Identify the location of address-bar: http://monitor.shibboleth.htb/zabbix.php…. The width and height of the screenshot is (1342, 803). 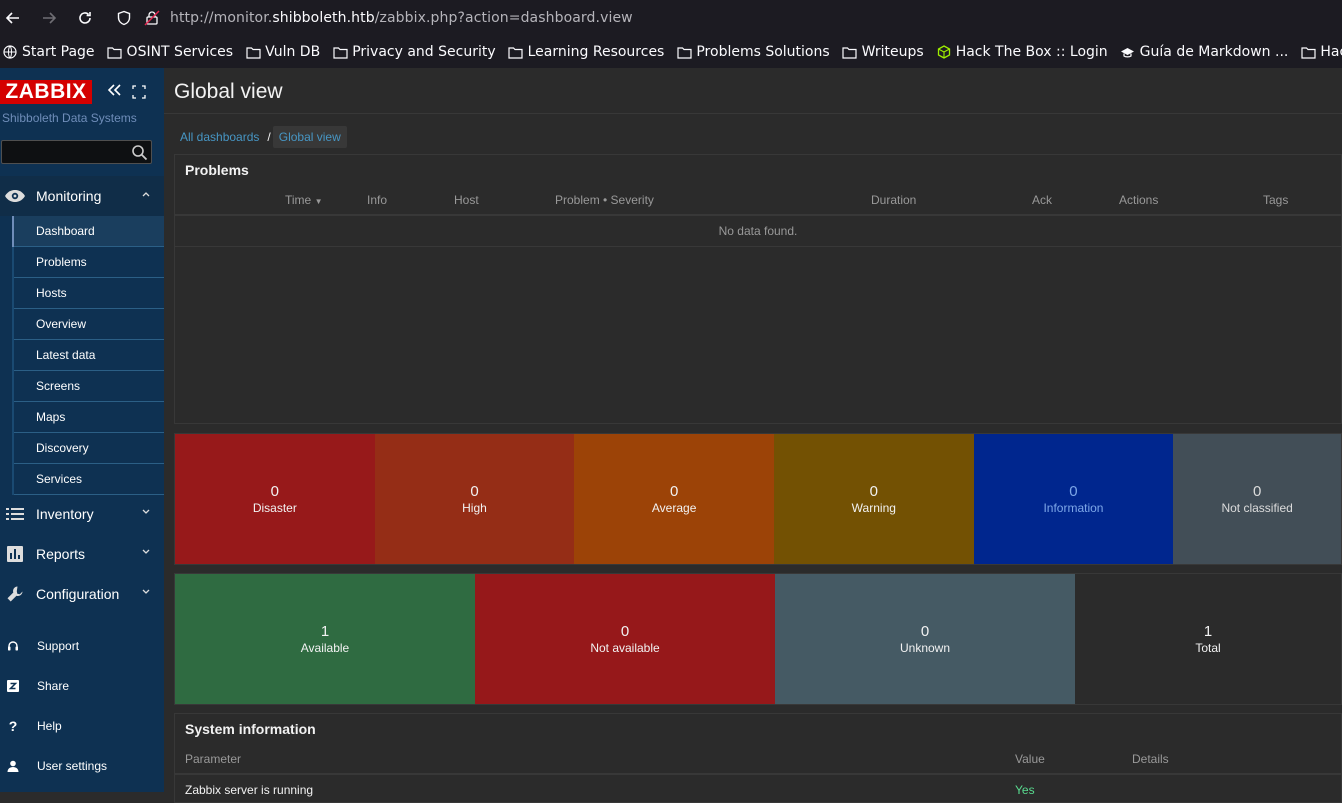
(724, 18).